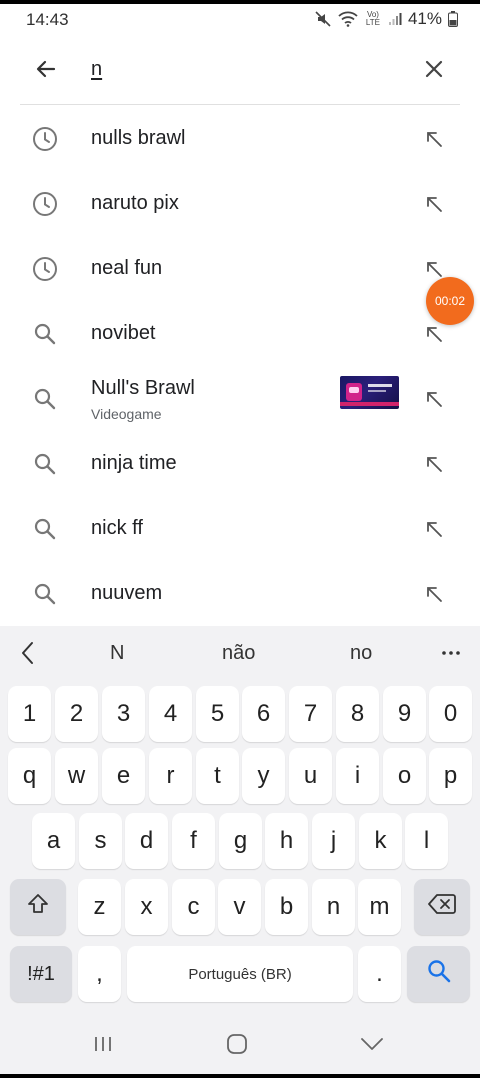  What do you see at coordinates (323, 19) in the screenshot?
I see `mute-icon` at bounding box center [323, 19].